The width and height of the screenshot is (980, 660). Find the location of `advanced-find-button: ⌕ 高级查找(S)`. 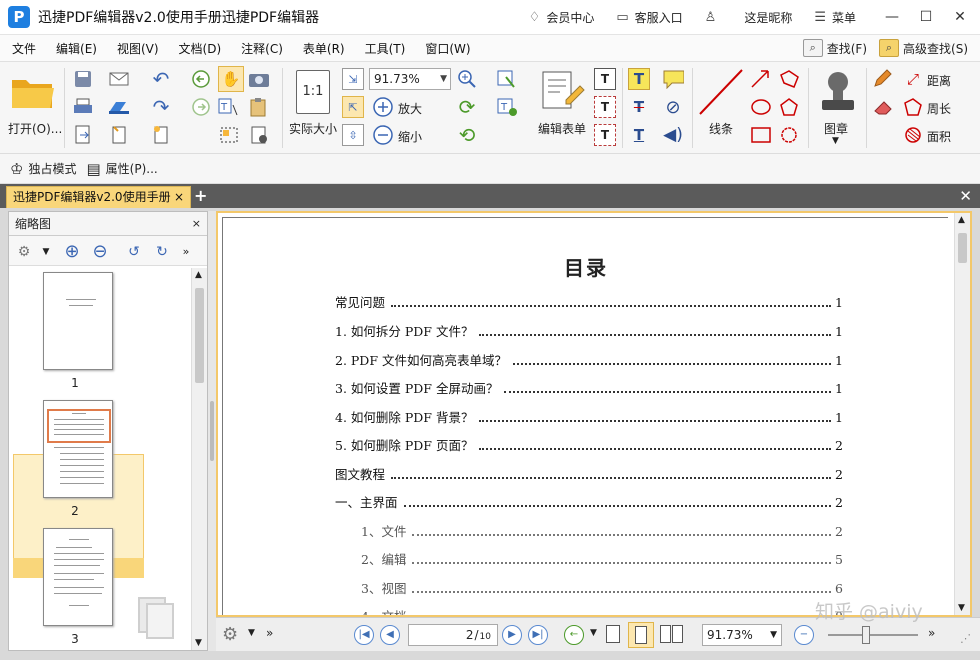

advanced-find-button: ⌕ 高级查找(S) is located at coordinates (923, 48).